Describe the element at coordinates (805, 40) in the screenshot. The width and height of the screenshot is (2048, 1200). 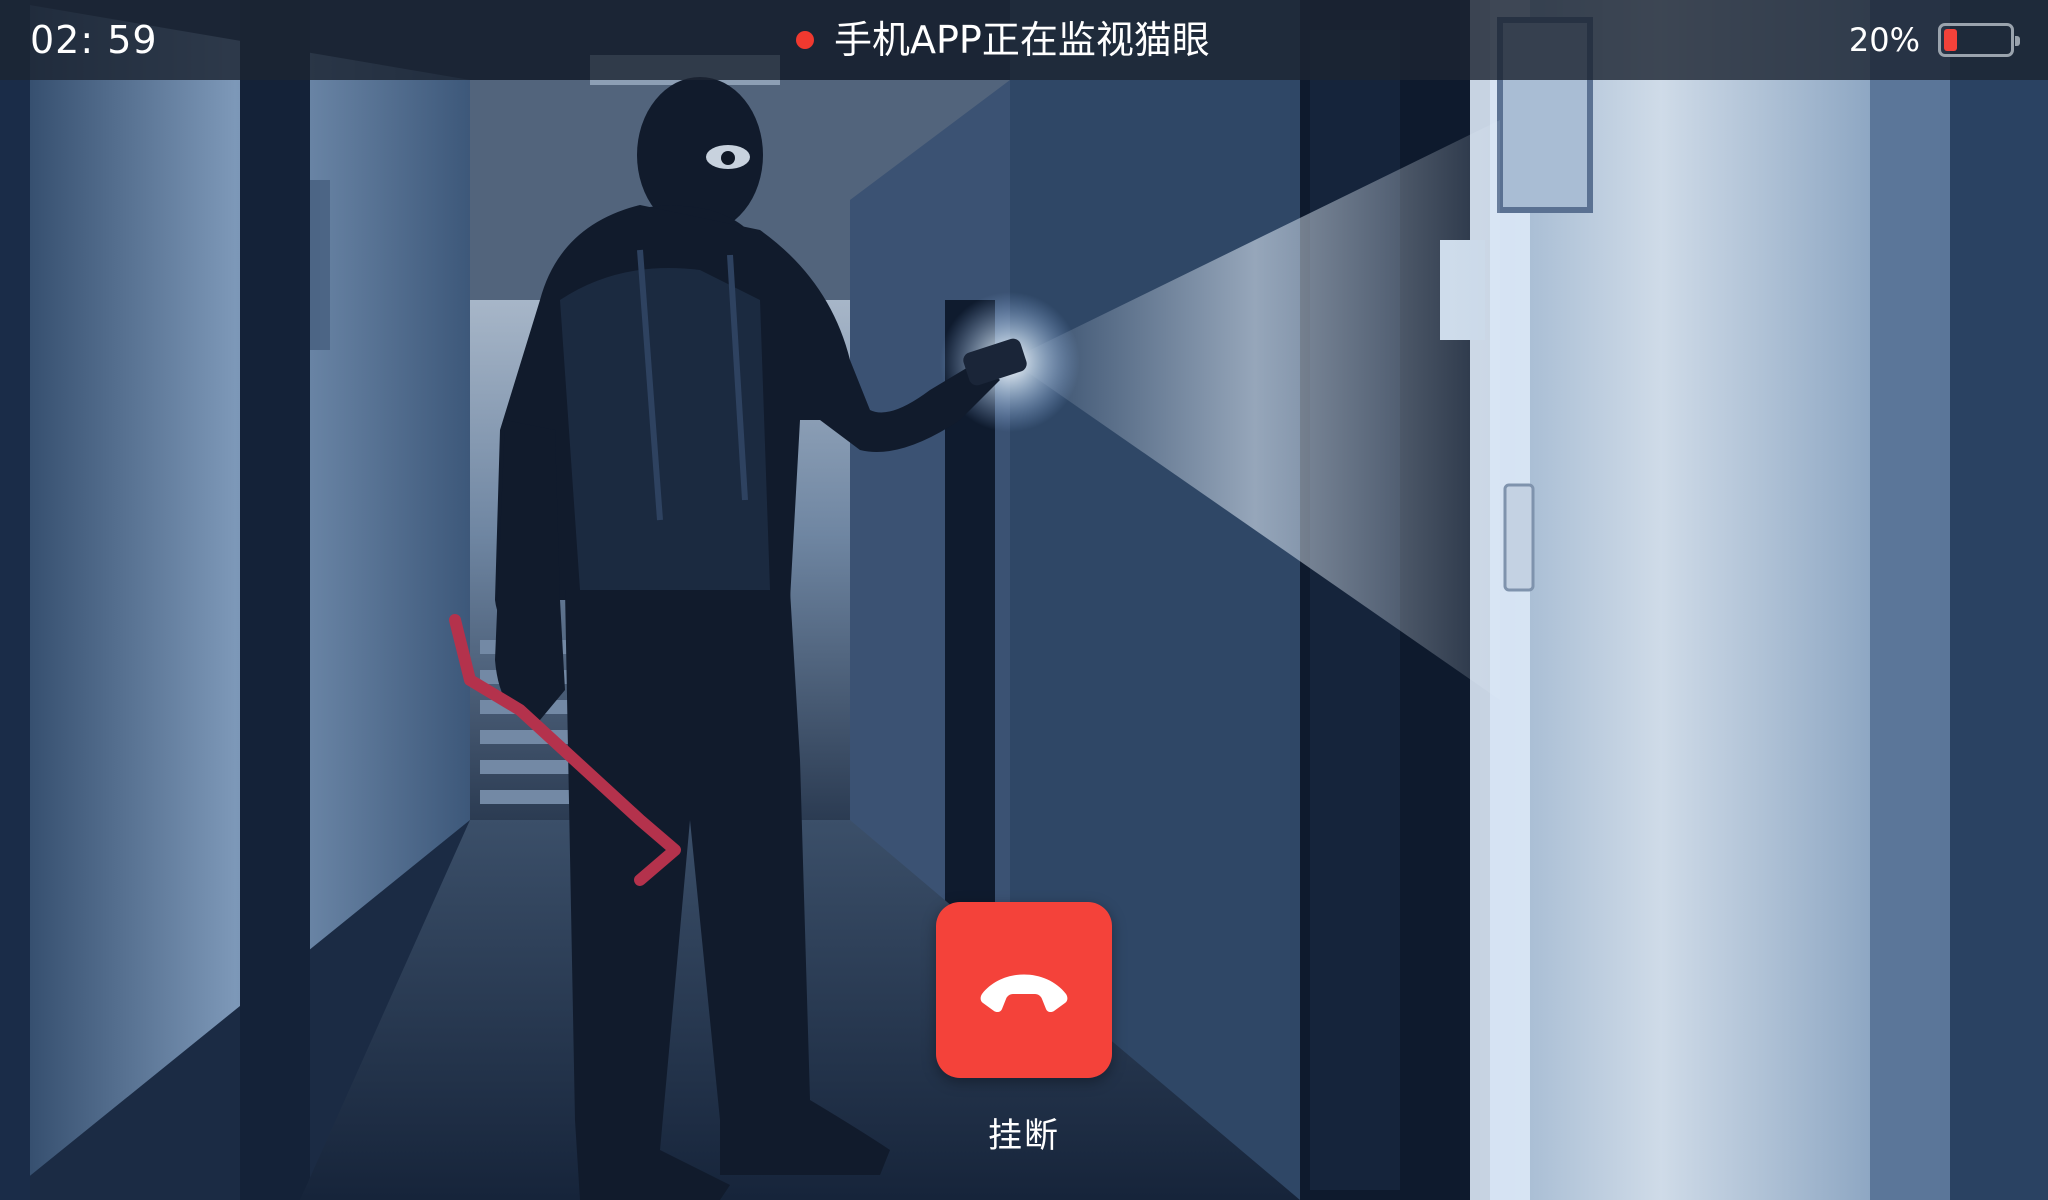
I see `recording-dot-icon` at that location.